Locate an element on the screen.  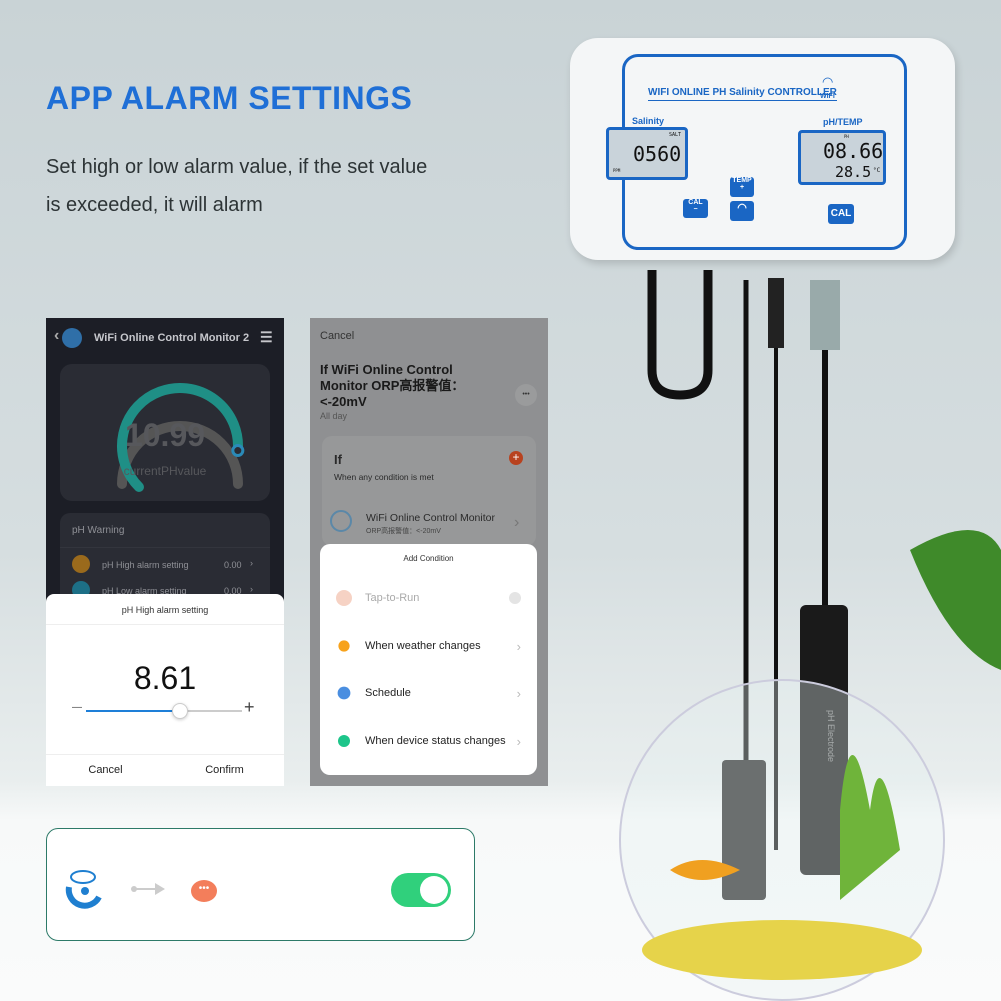
condition-tap-to-run: Tap-to-Run is located at coordinates (428, 598).